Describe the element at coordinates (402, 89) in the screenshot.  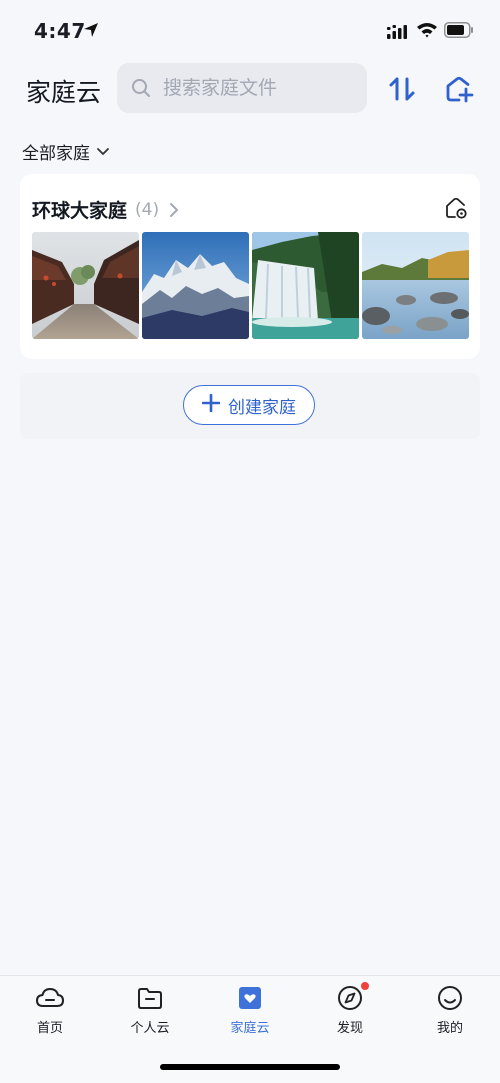
I see `sort-button` at that location.